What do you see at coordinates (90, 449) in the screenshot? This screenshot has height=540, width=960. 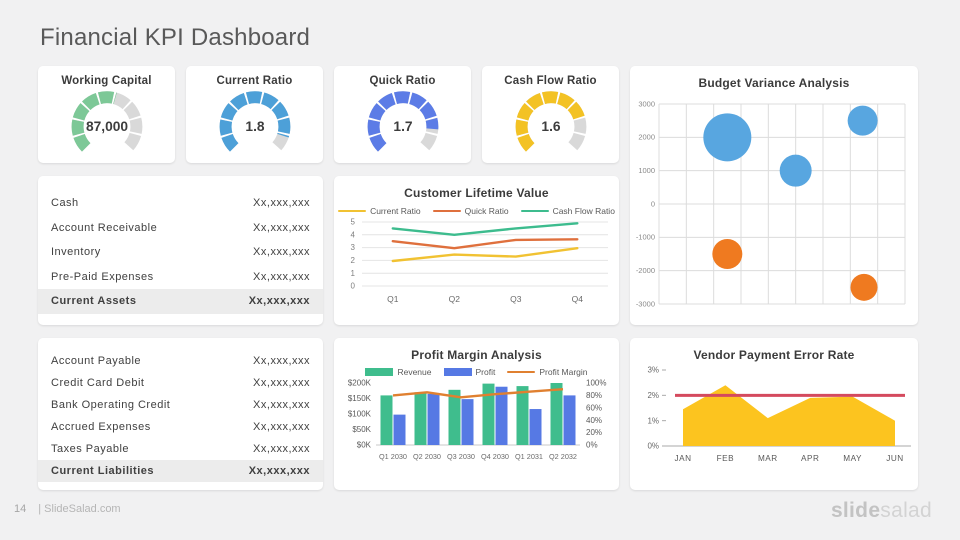 I see `row-label: Taxes Payable` at bounding box center [90, 449].